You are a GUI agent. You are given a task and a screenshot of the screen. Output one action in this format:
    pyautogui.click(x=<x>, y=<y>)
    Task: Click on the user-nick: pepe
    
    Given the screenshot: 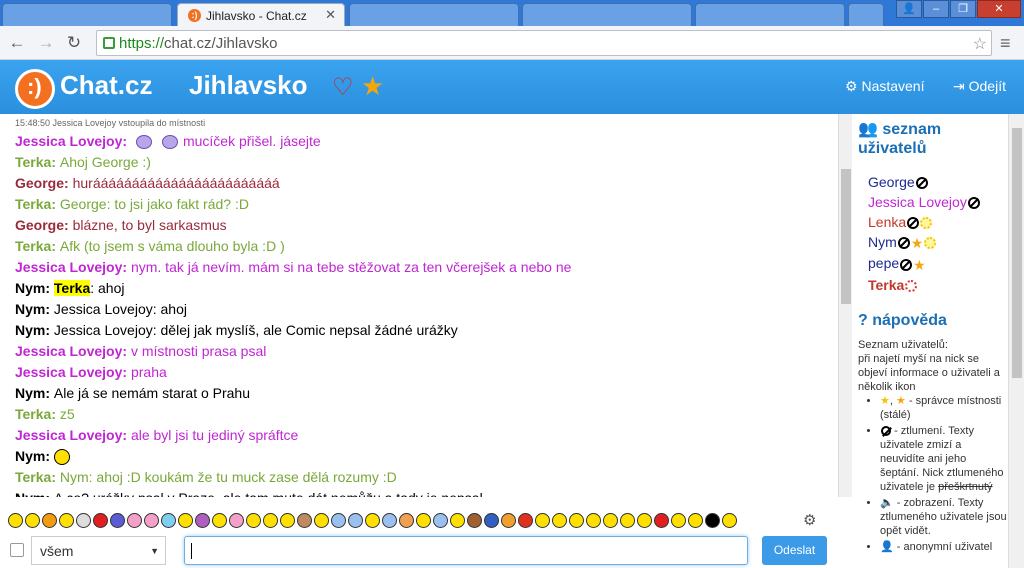 What is the action you would take?
    pyautogui.click(x=883, y=263)
    